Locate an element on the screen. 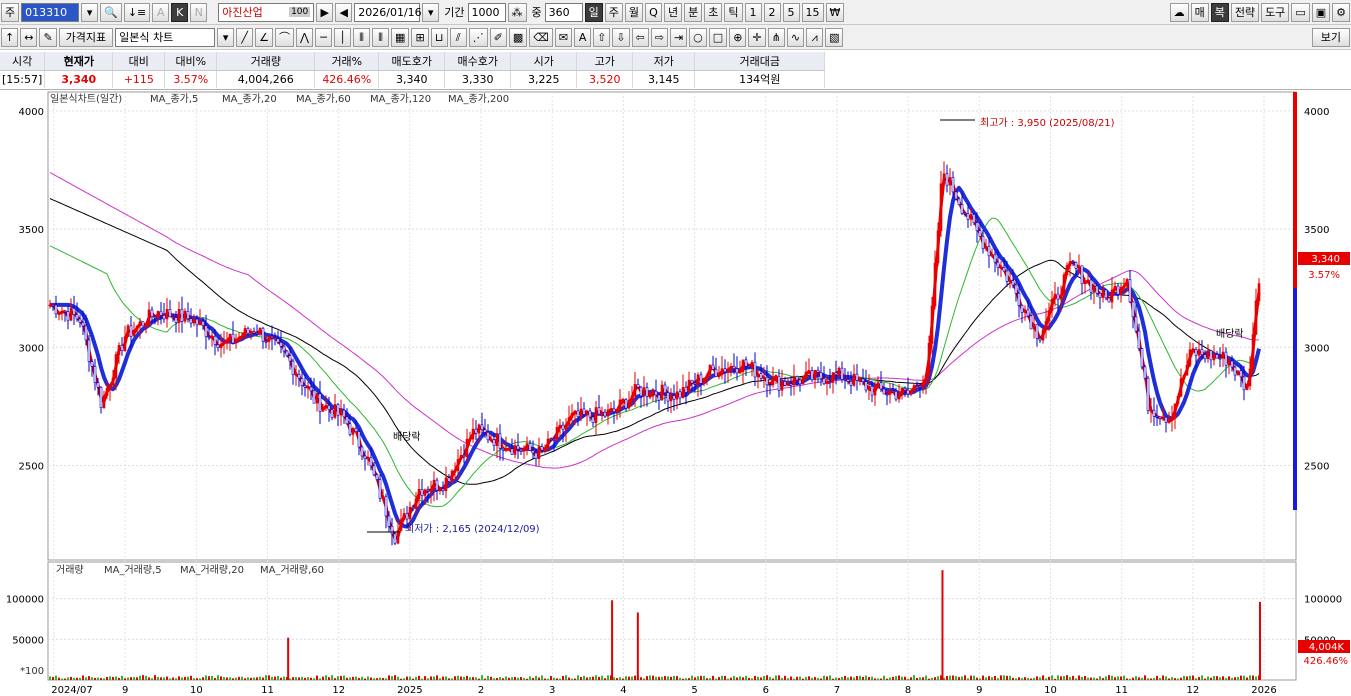 The width and height of the screenshot is (1351, 696). search-icon: 🔍 is located at coordinates (111, 12).